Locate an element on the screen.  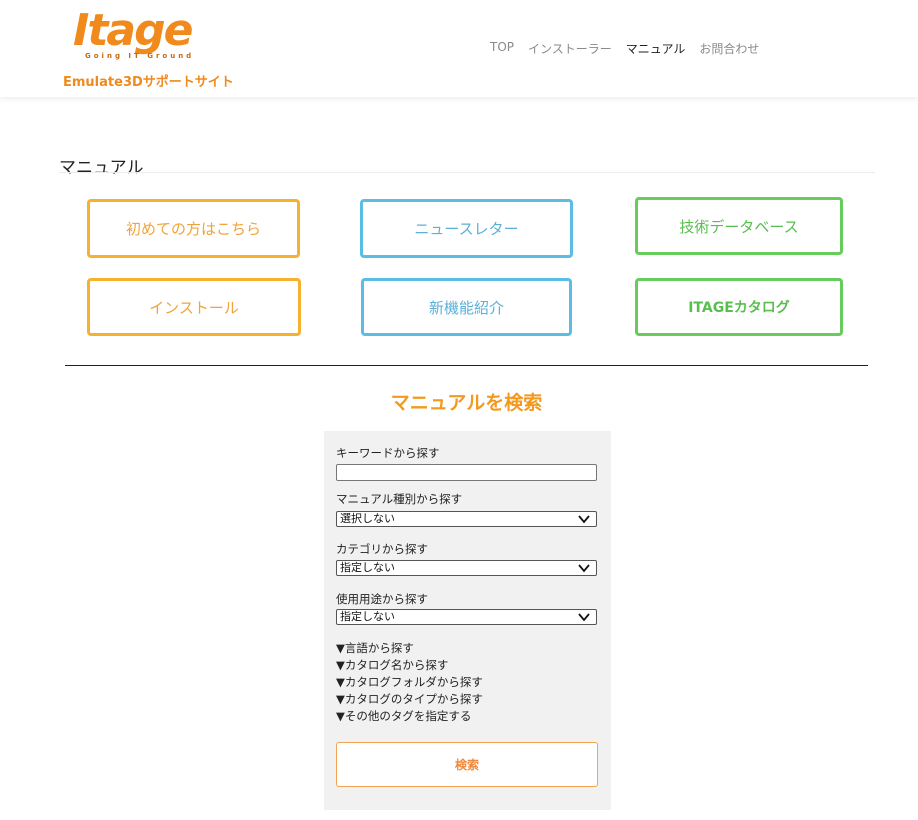
tile-new-features: 新機能紹介 is located at coordinates (466, 307).